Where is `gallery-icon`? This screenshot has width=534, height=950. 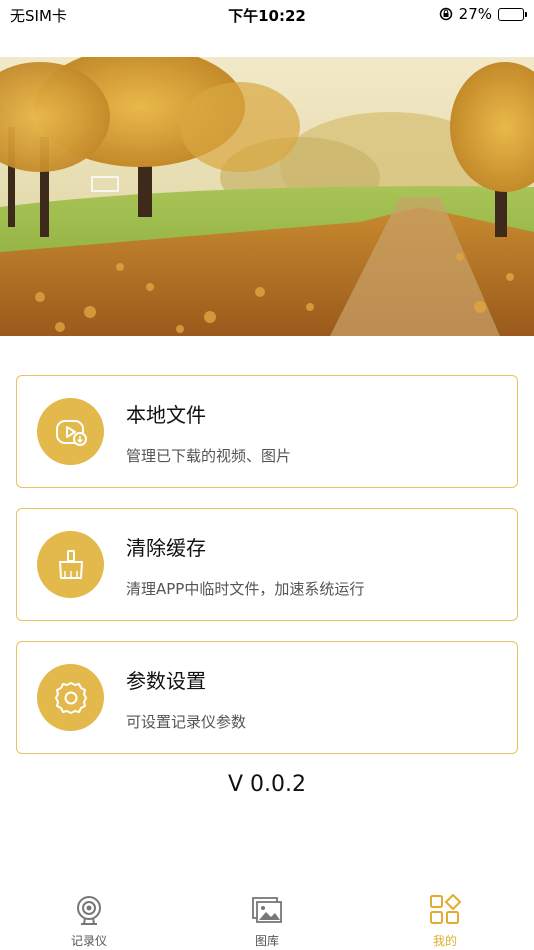
gallery-icon is located at coordinates (267, 910).